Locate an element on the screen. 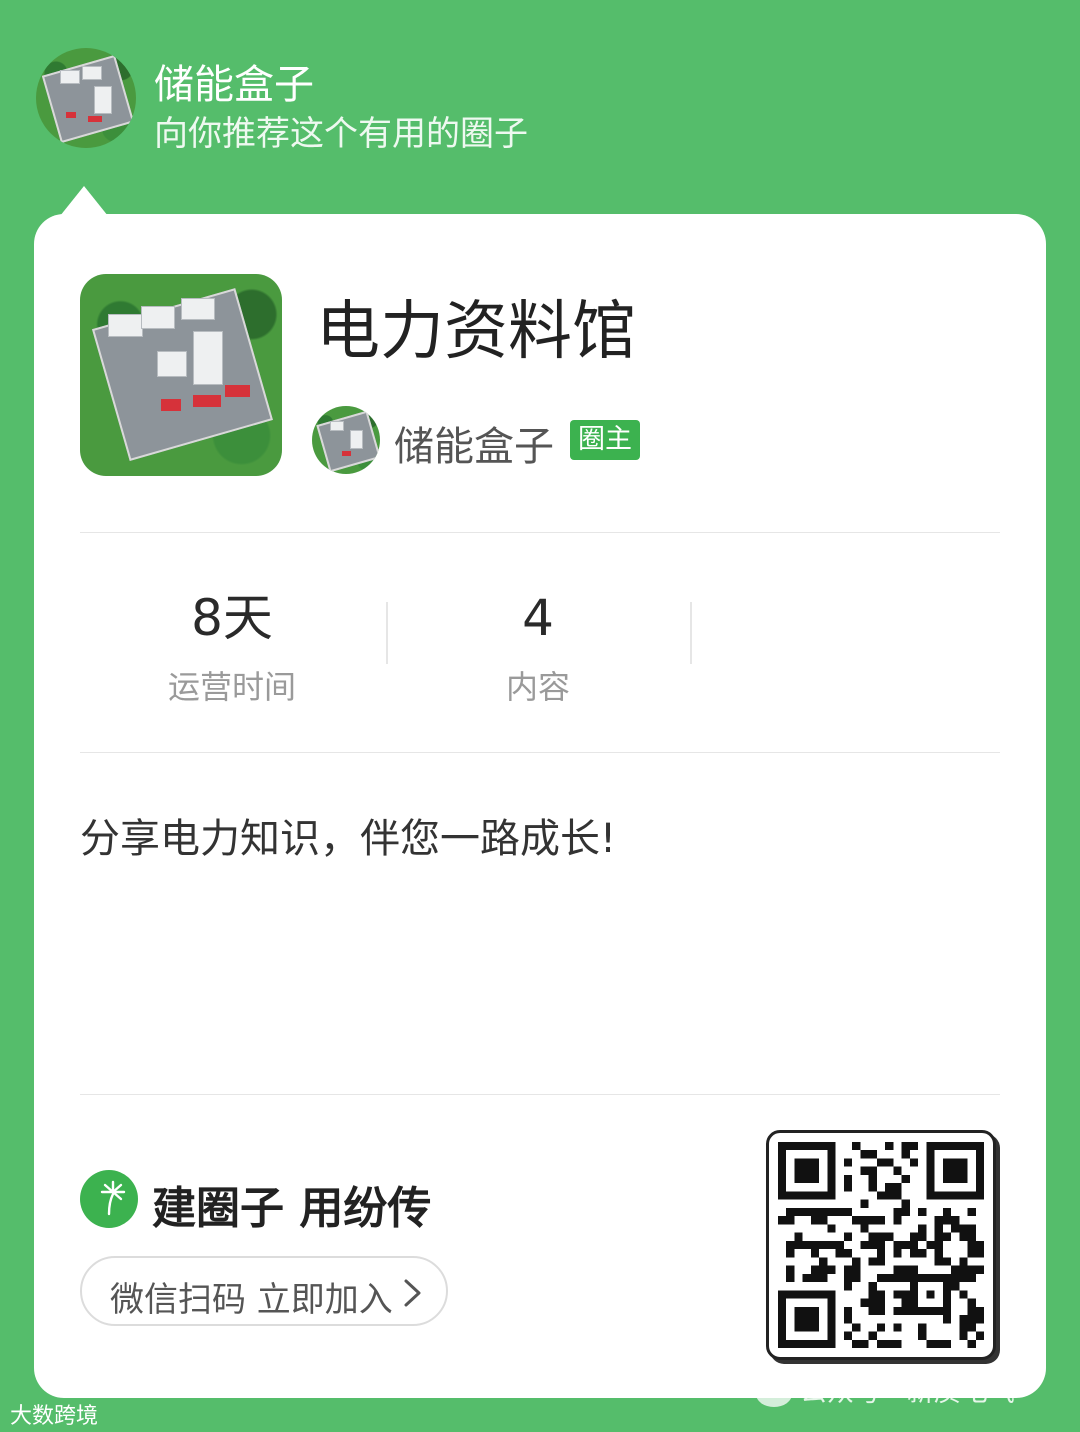 This screenshot has height=1432, width=1080. share-header: 储能盒子 向你推荐这个有用的圈子 is located at coordinates (540, 90).